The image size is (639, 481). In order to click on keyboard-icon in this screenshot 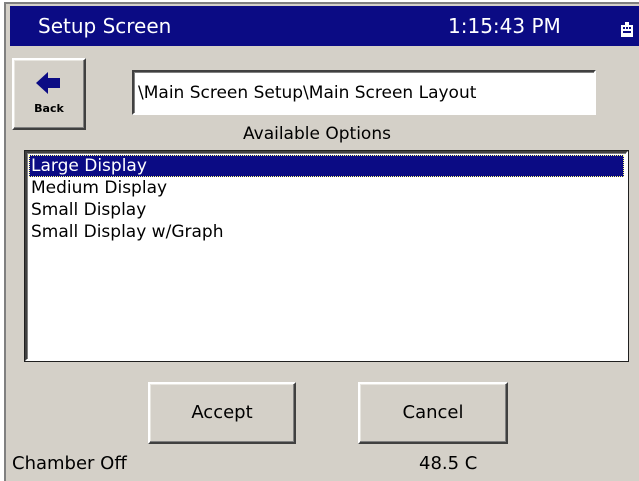, I will do `click(627, 30)`.